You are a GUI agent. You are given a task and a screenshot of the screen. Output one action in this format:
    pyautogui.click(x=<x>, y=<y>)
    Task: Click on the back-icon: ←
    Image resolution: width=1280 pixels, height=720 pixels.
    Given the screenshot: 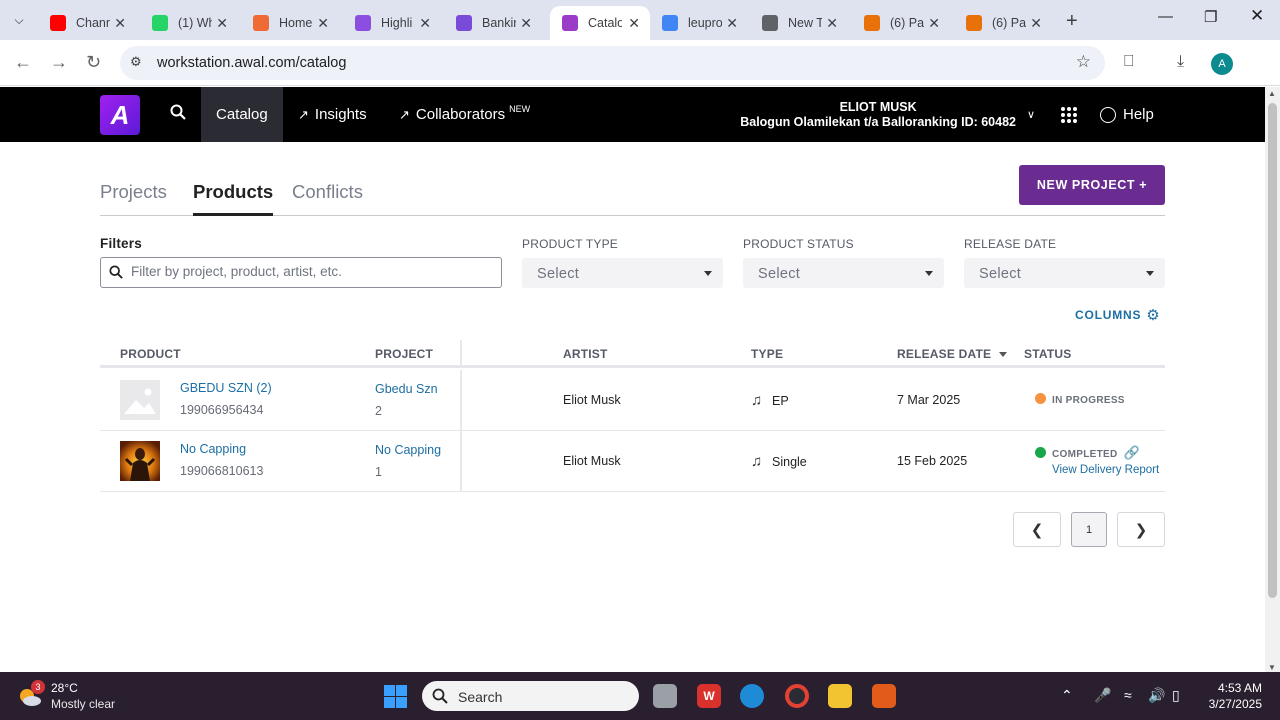 What is the action you would take?
    pyautogui.click(x=23, y=62)
    